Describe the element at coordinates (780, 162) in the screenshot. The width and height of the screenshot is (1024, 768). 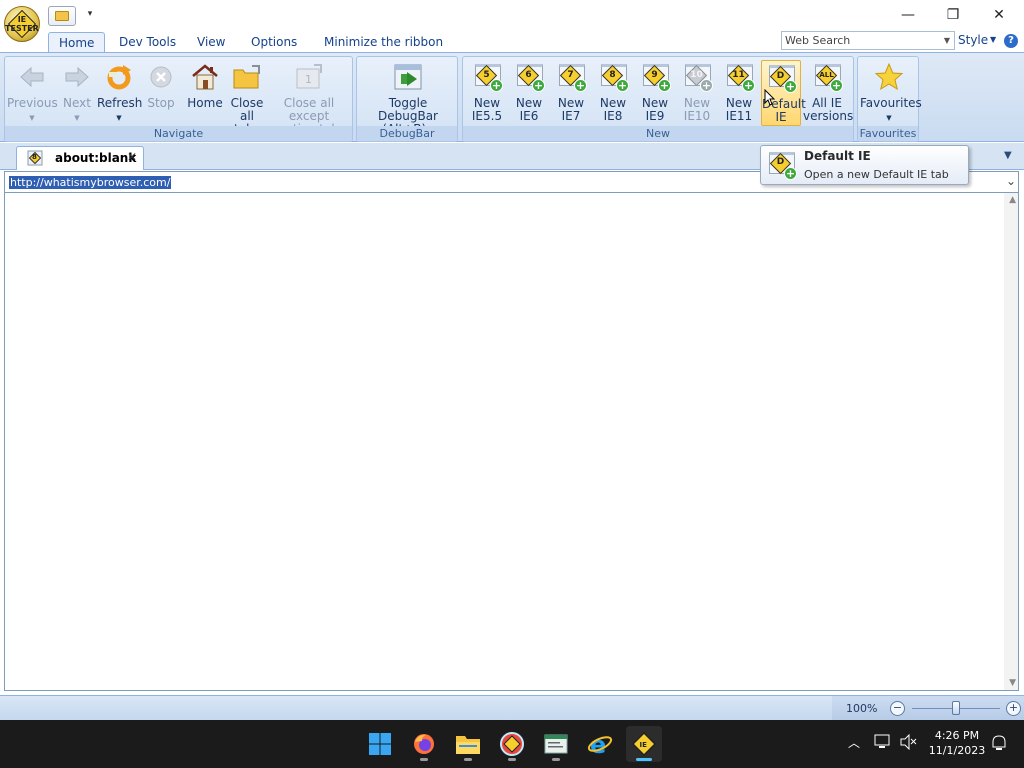
I see `tooltip-badge: D` at that location.